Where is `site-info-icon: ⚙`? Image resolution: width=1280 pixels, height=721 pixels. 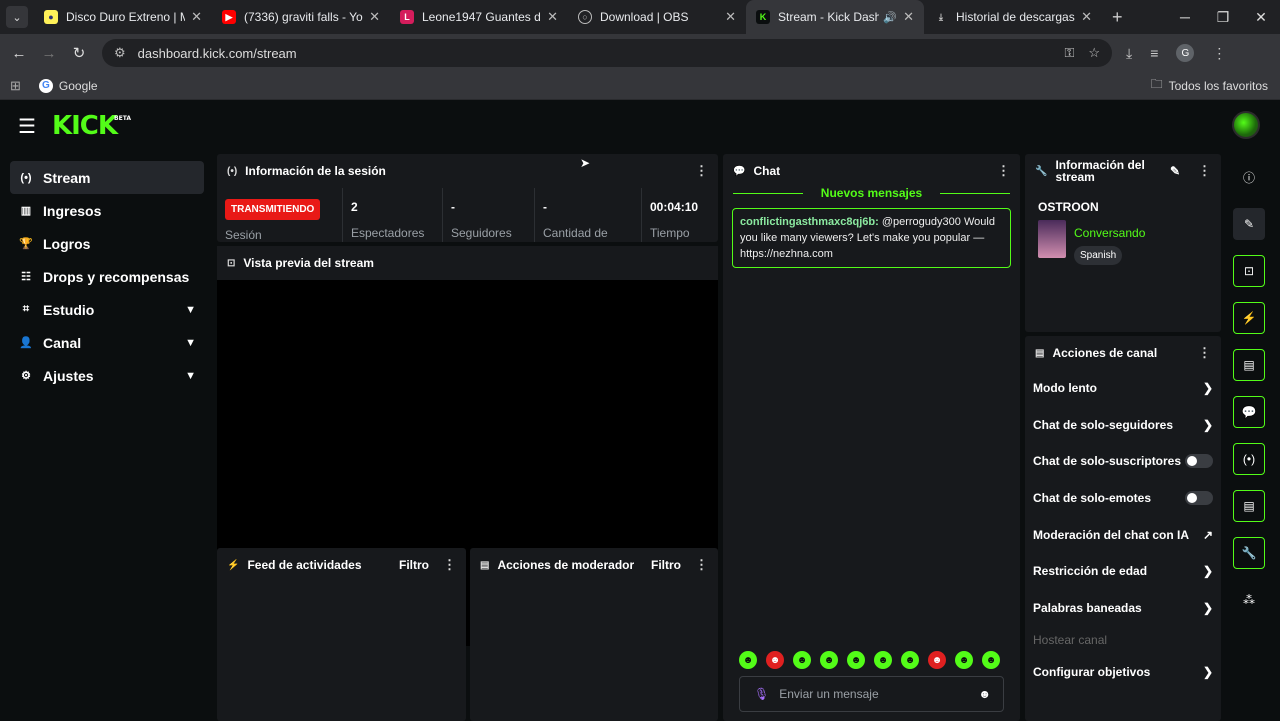
site-info-icon: ⚙ is located at coordinates (120, 53).